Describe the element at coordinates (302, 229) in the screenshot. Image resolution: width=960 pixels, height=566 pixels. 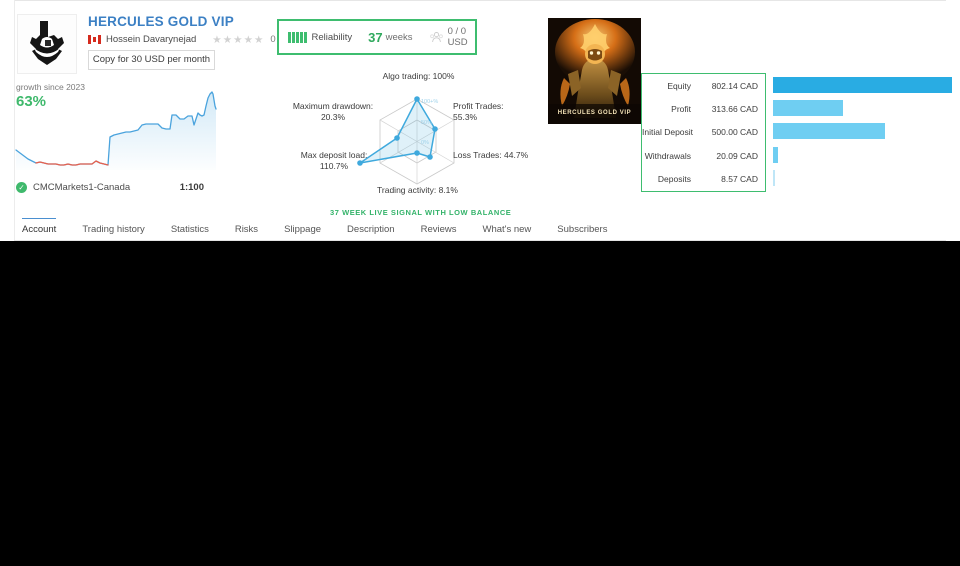
I see `tab-slippage: Slippage` at that location.